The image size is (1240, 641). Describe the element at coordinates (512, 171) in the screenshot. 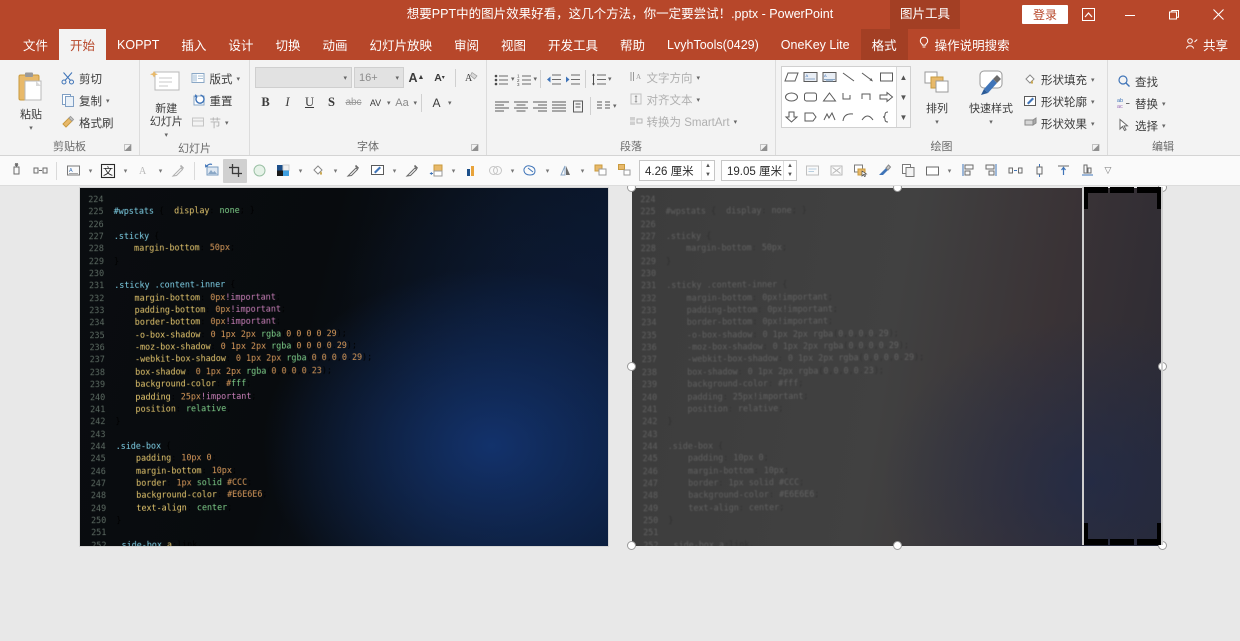

I see `merge-shapes-caret-icon: ▾` at that location.